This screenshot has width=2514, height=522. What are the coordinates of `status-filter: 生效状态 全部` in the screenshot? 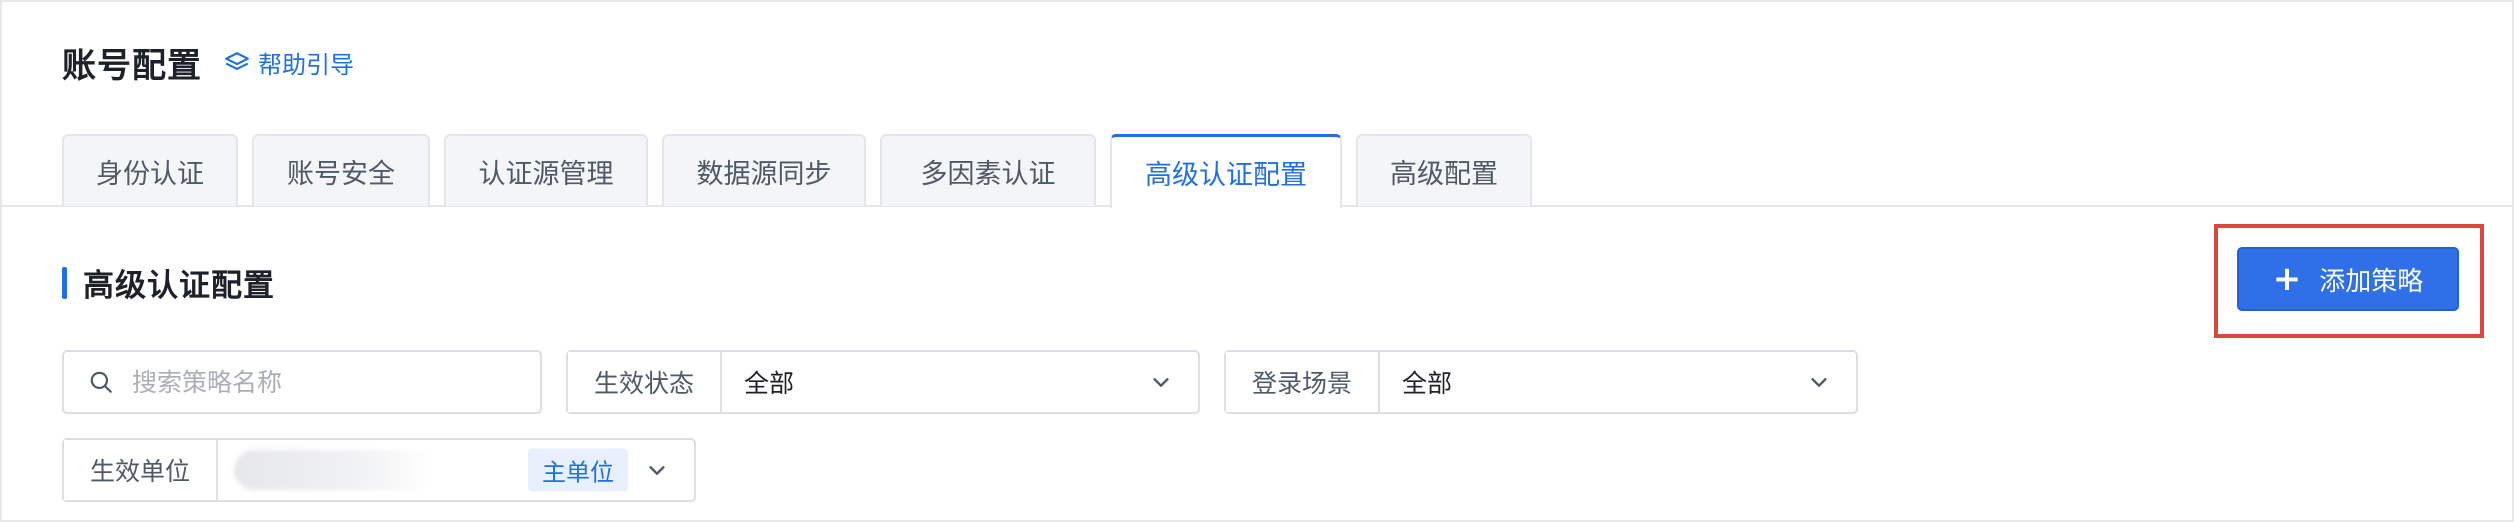 It's located at (883, 382).